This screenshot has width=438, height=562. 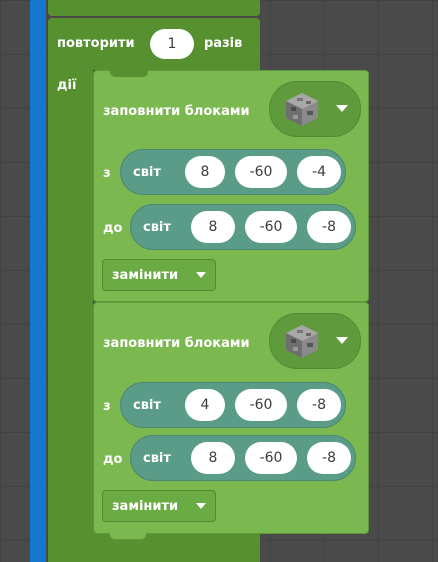 What do you see at coordinates (205, 172) in the screenshot?
I see `from-x-input: 8` at bounding box center [205, 172].